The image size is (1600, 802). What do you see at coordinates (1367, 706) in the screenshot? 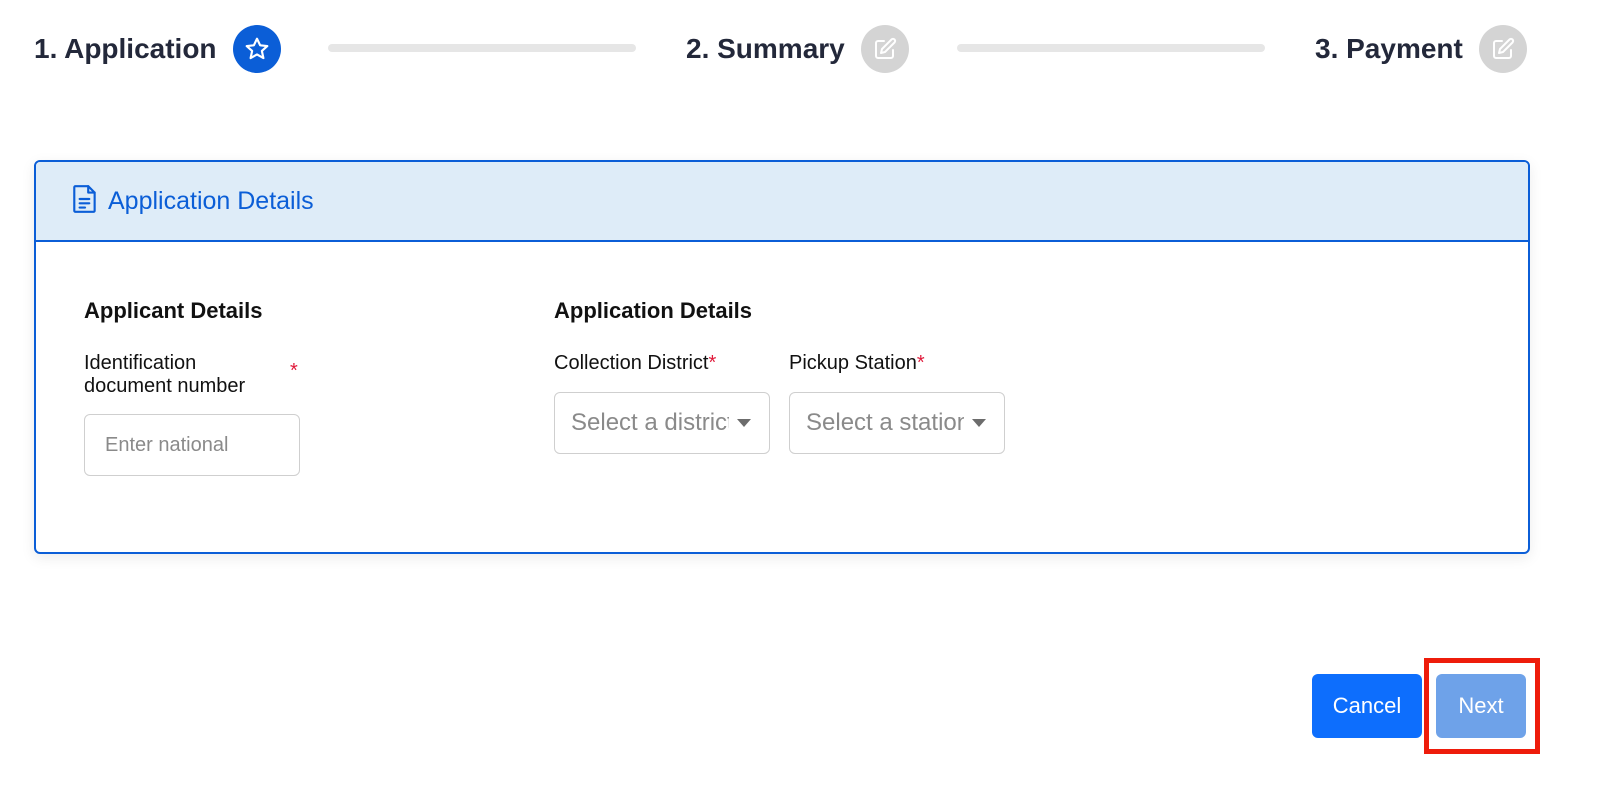
I see `cancel-button: Cancel` at bounding box center [1367, 706].